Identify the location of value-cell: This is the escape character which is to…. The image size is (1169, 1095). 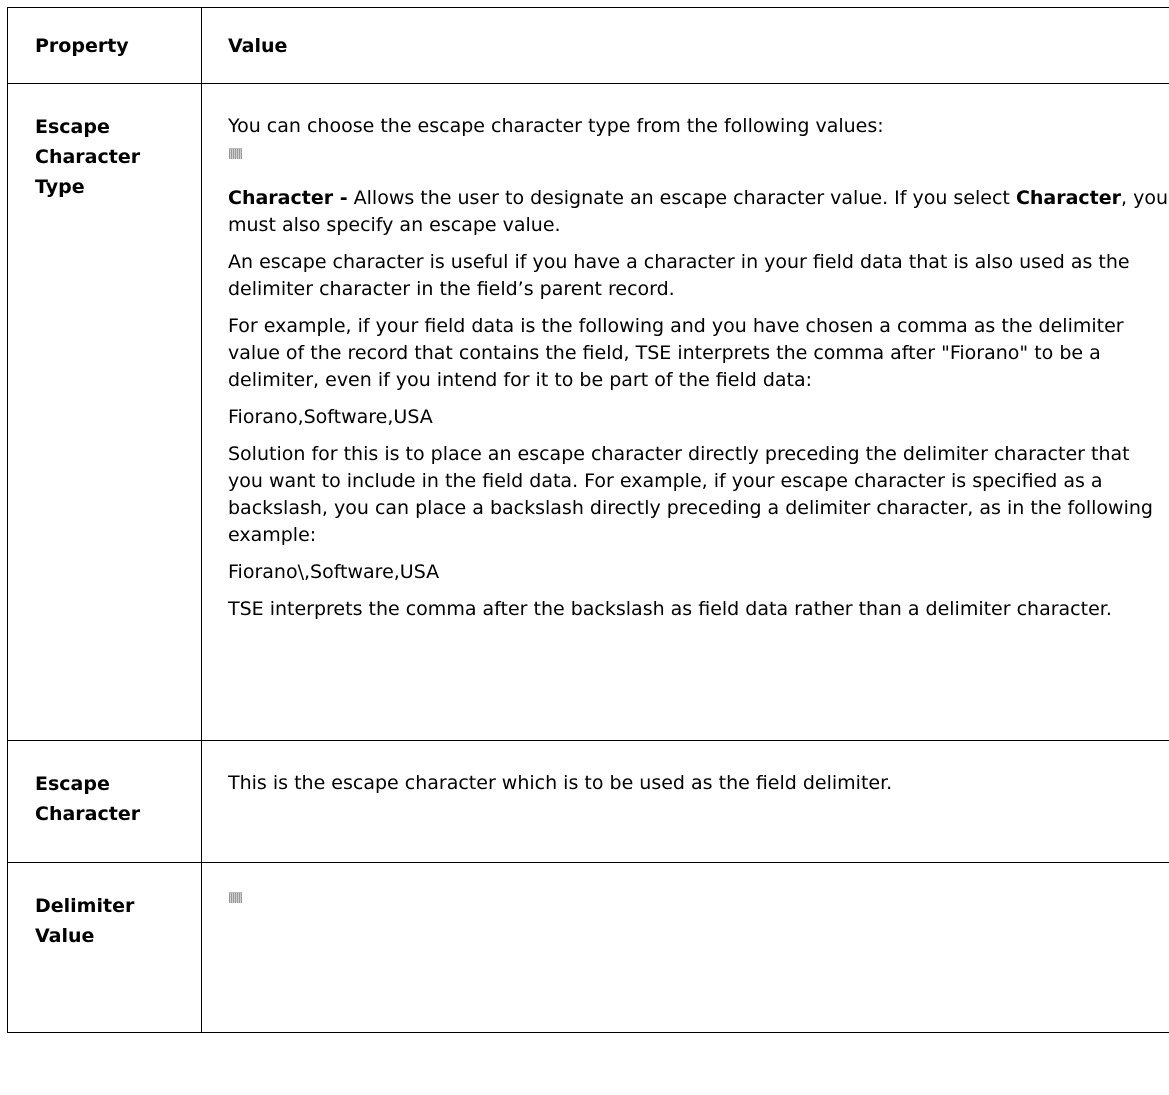
(685, 801).